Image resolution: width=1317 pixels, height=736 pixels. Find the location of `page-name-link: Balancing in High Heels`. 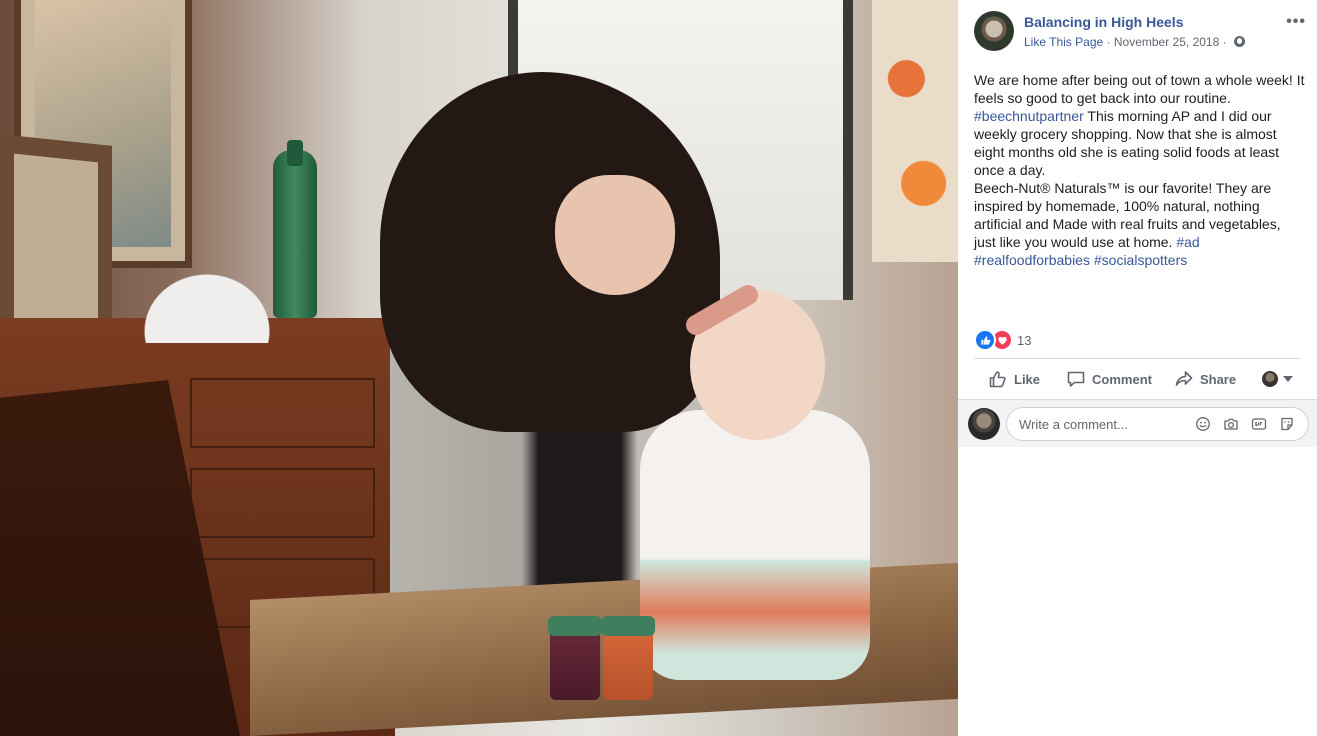

page-name-link: Balancing in High Heels is located at coordinates (1103, 22).